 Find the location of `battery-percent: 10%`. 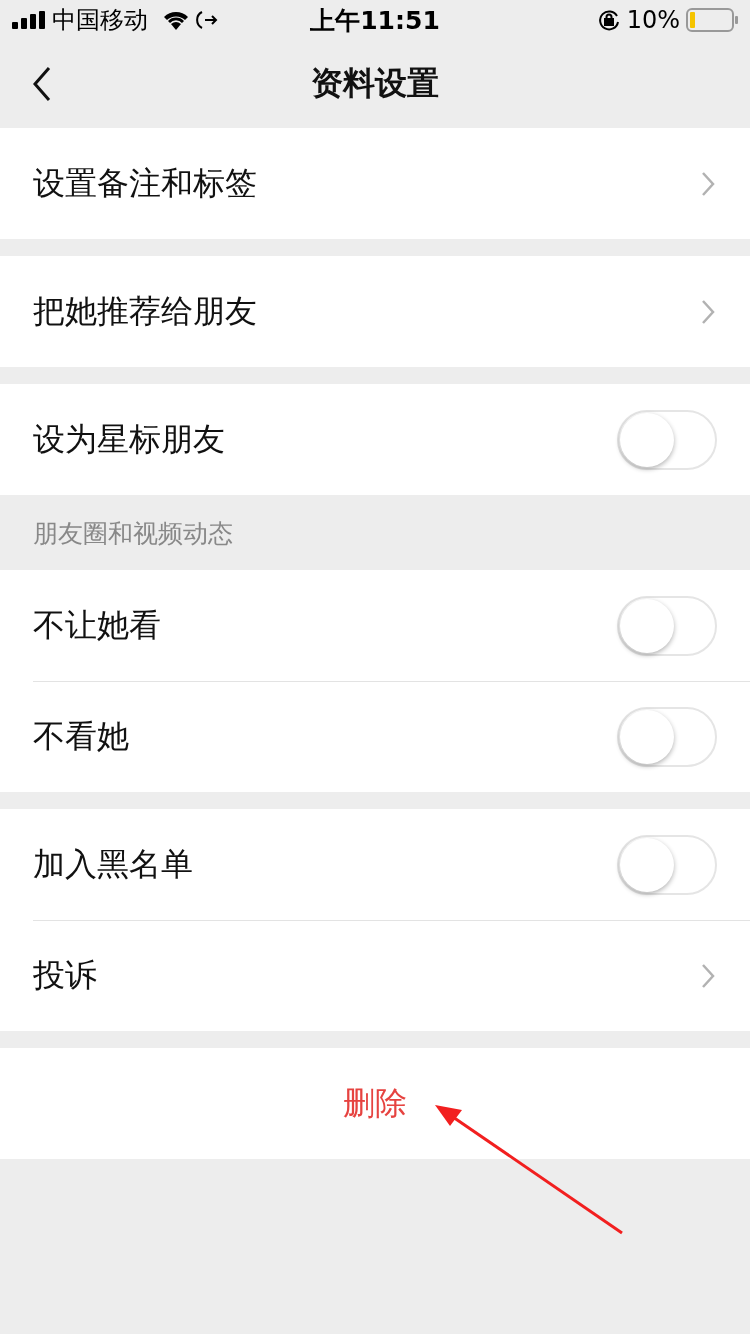

battery-percent: 10% is located at coordinates (653, 20).